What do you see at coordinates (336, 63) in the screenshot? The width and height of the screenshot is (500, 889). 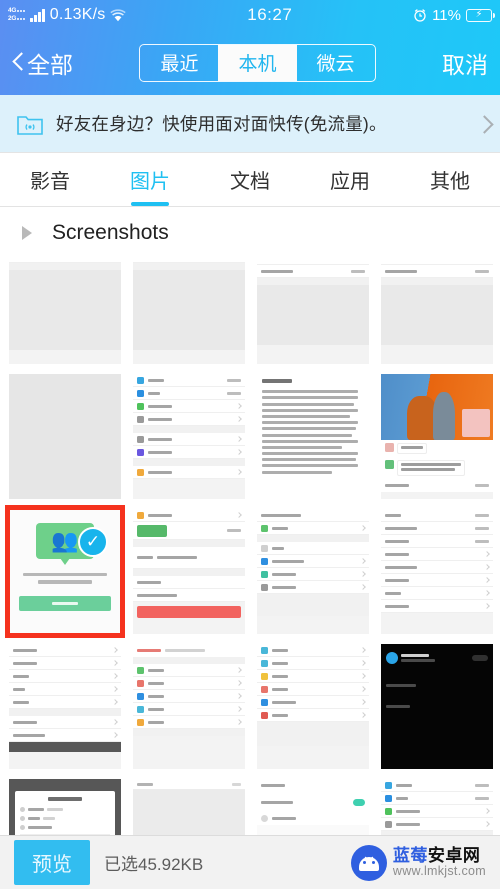 I see `segment-weiyun: 微云` at bounding box center [336, 63].